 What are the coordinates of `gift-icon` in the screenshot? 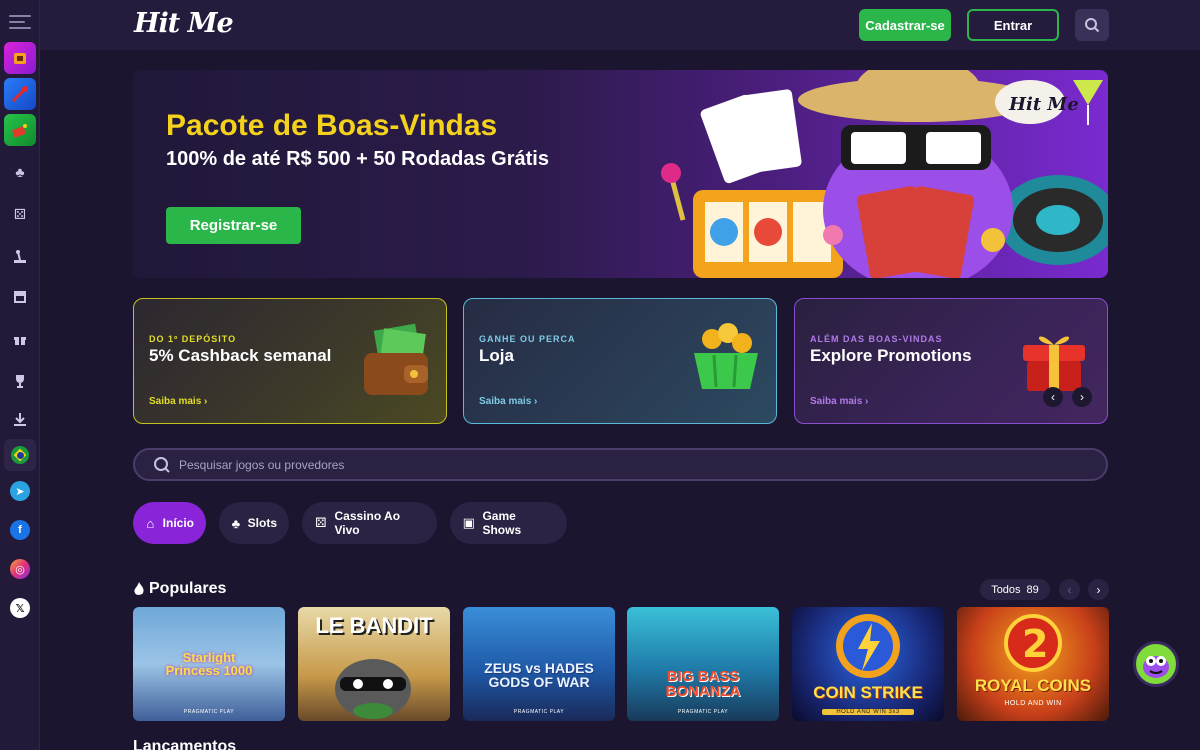 It's located at (20, 339).